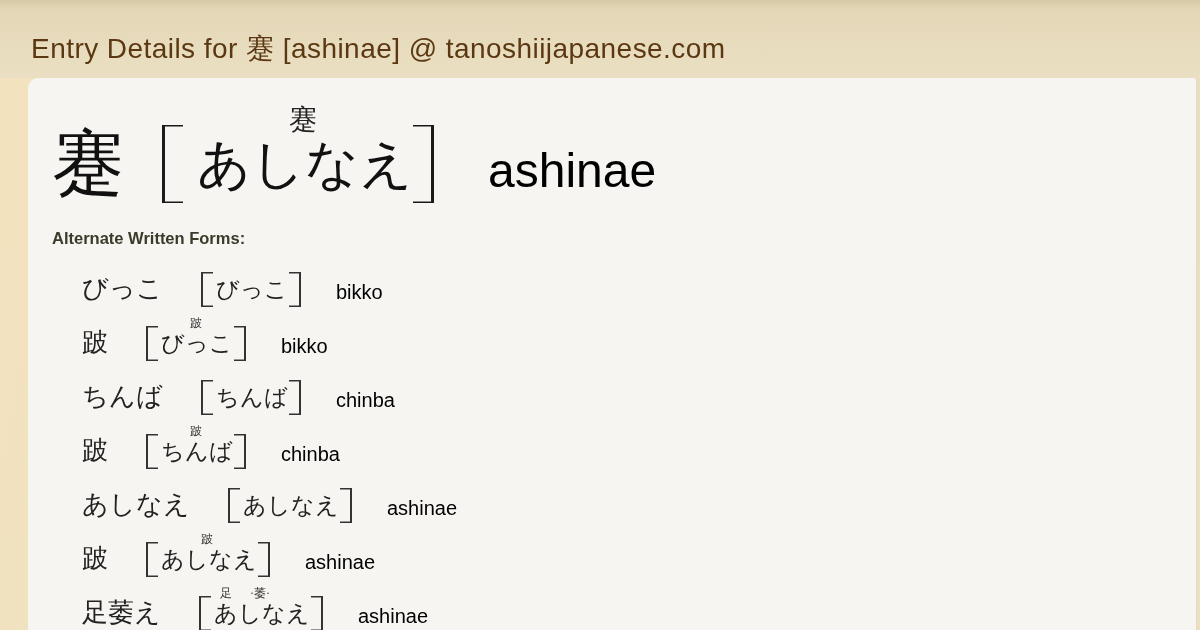 The width and height of the screenshot is (1200, 630). Describe the element at coordinates (149, 238) in the screenshot. I see `section-heading: Alternate Written Forms:` at that location.